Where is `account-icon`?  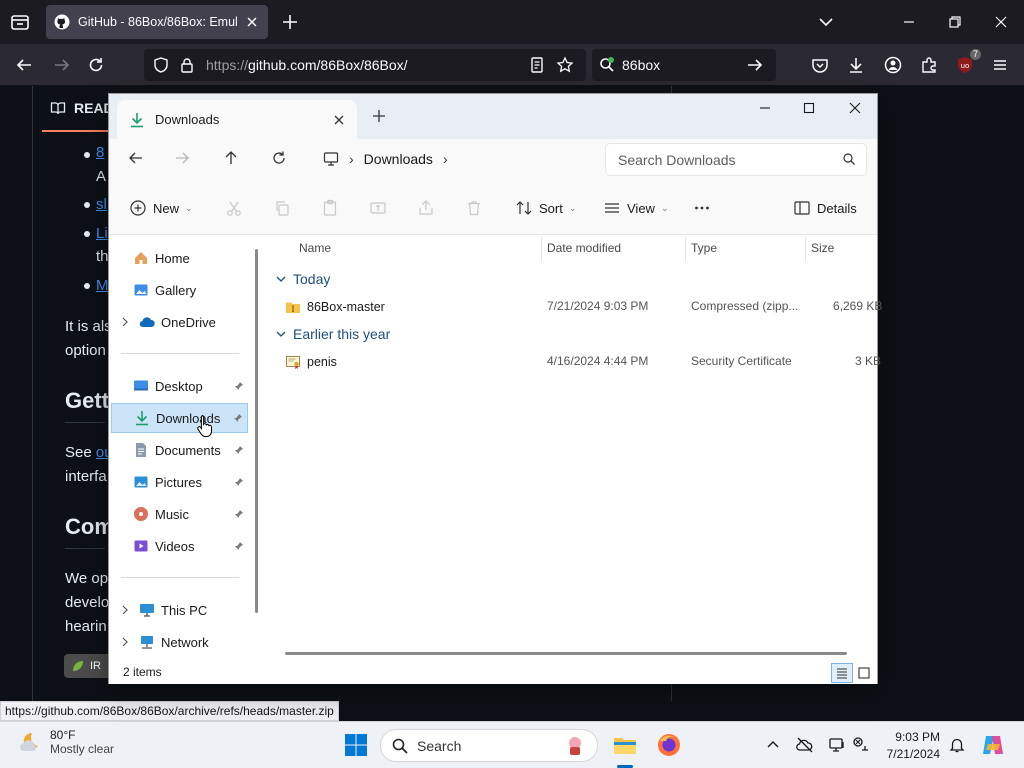 account-icon is located at coordinates (893, 65).